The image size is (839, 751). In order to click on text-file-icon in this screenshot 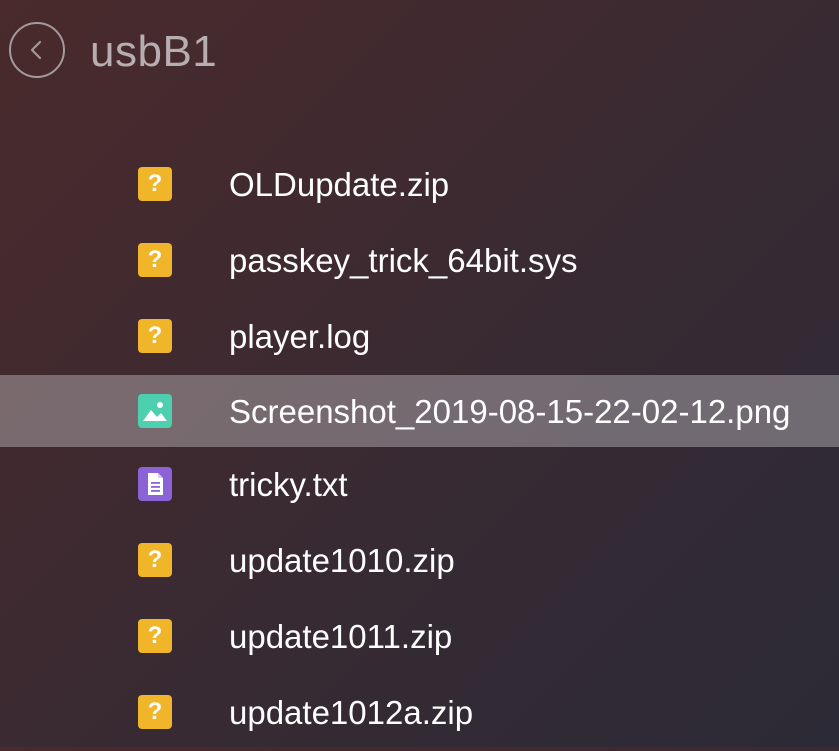, I will do `click(155, 484)`.